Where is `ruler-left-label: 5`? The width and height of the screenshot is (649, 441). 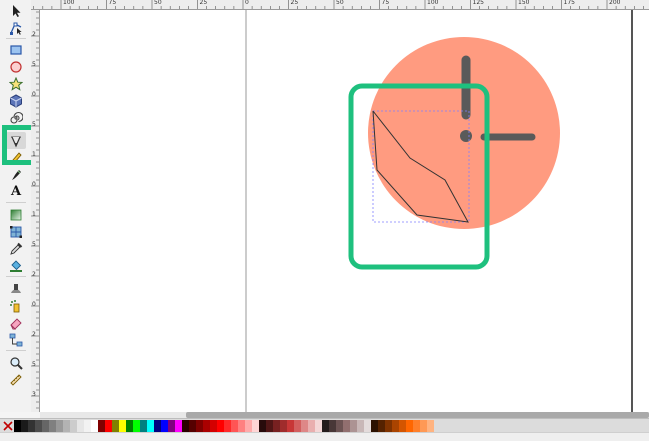 ruler-left-label: 5 is located at coordinates (34, 364).